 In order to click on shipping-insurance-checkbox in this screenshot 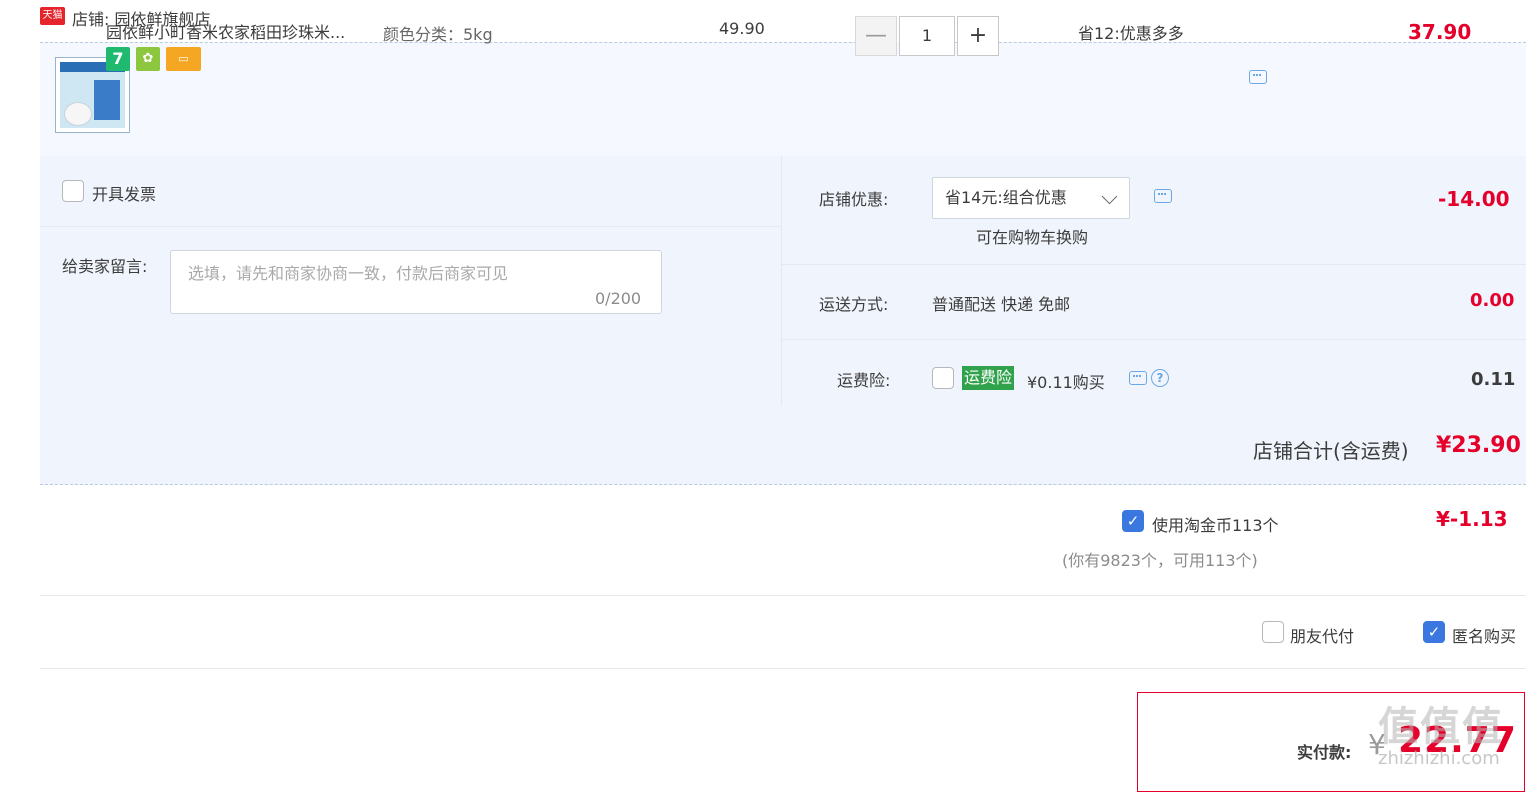, I will do `click(943, 378)`.